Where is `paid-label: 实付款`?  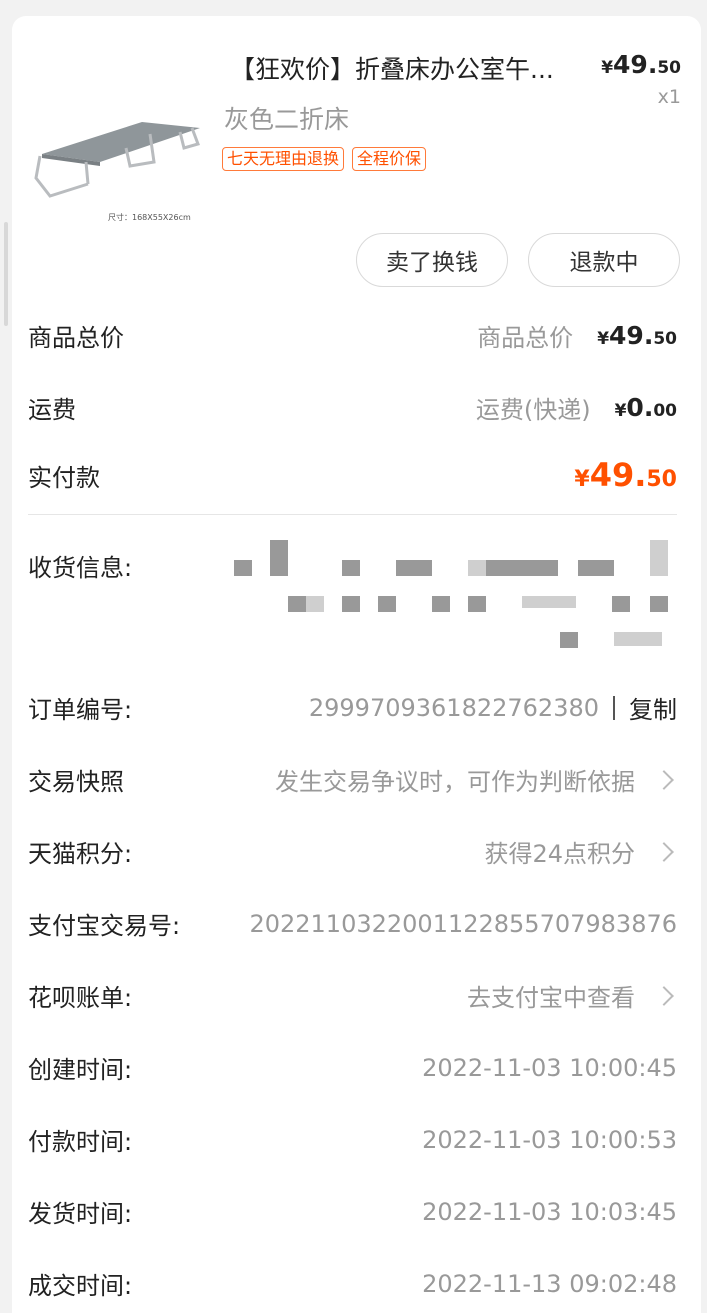 paid-label: 实付款 is located at coordinates (64, 477).